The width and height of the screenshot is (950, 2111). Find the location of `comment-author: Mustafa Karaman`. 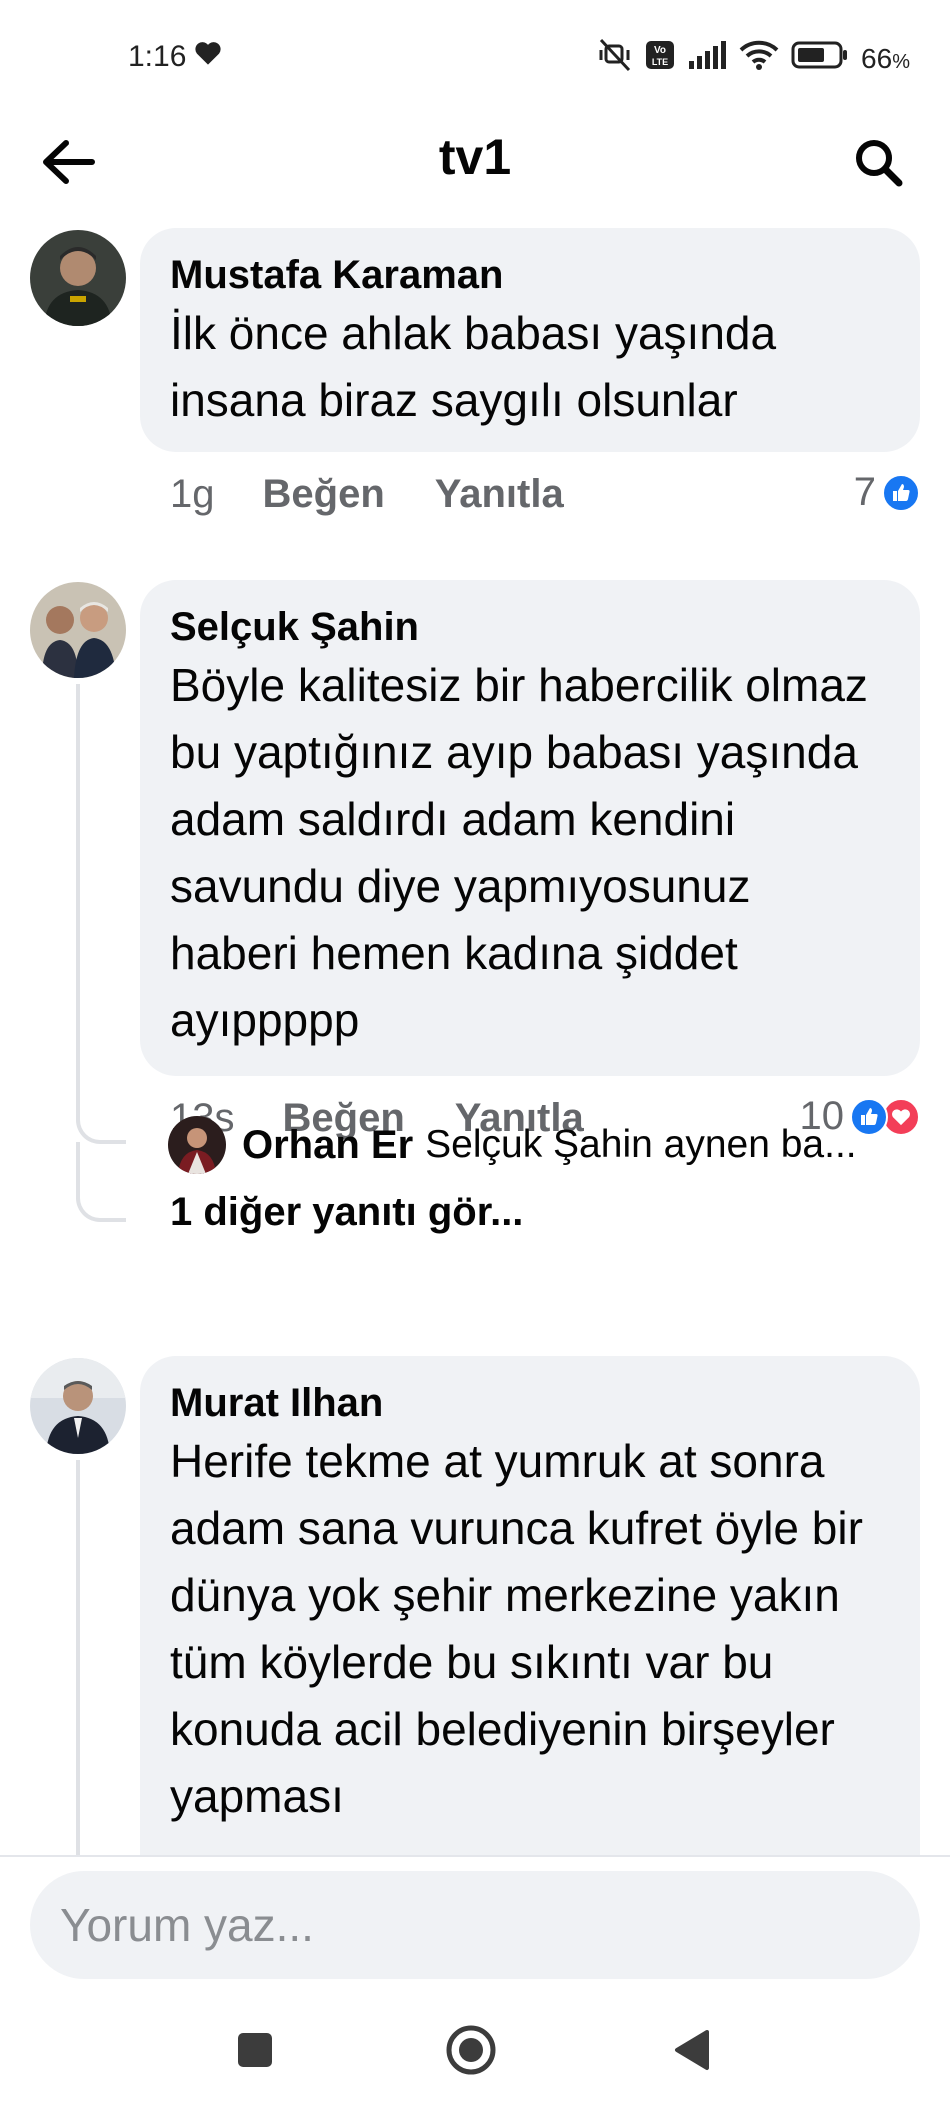

comment-author: Mustafa Karaman is located at coordinates (530, 275).